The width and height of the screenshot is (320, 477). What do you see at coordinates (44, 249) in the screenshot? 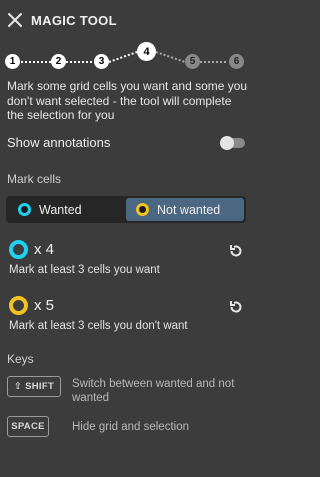
I see `wanted-count: x 4` at bounding box center [44, 249].